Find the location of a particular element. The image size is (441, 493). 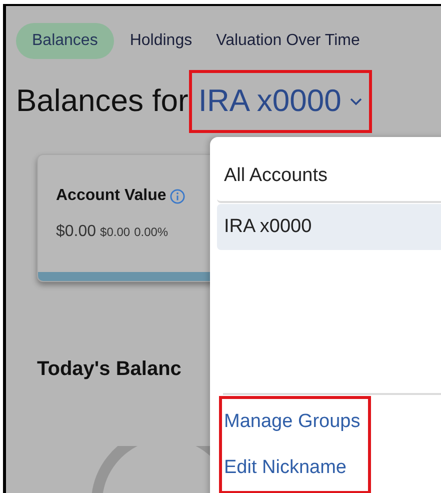

section-title: Today's Balanc is located at coordinates (109, 369).